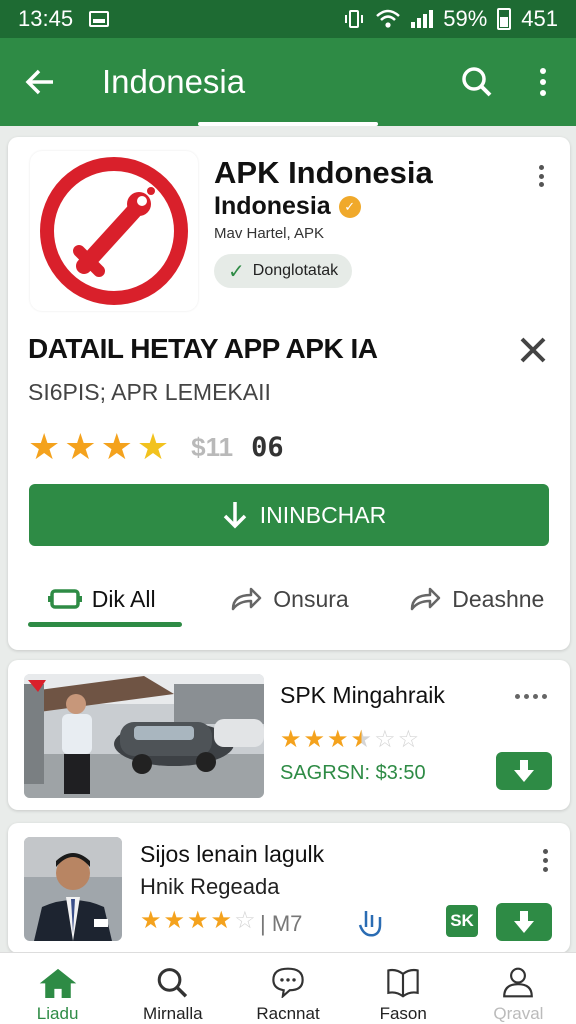 The width and height of the screenshot is (576, 1024). What do you see at coordinates (174, 81) in the screenshot?
I see `page-title: Indonesia` at bounding box center [174, 81].